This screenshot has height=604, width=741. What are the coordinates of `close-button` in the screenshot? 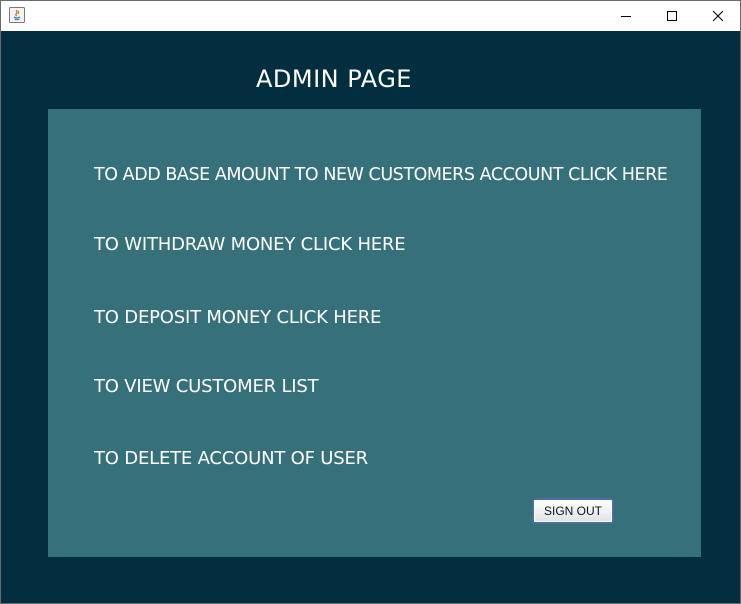 It's located at (718, 16).